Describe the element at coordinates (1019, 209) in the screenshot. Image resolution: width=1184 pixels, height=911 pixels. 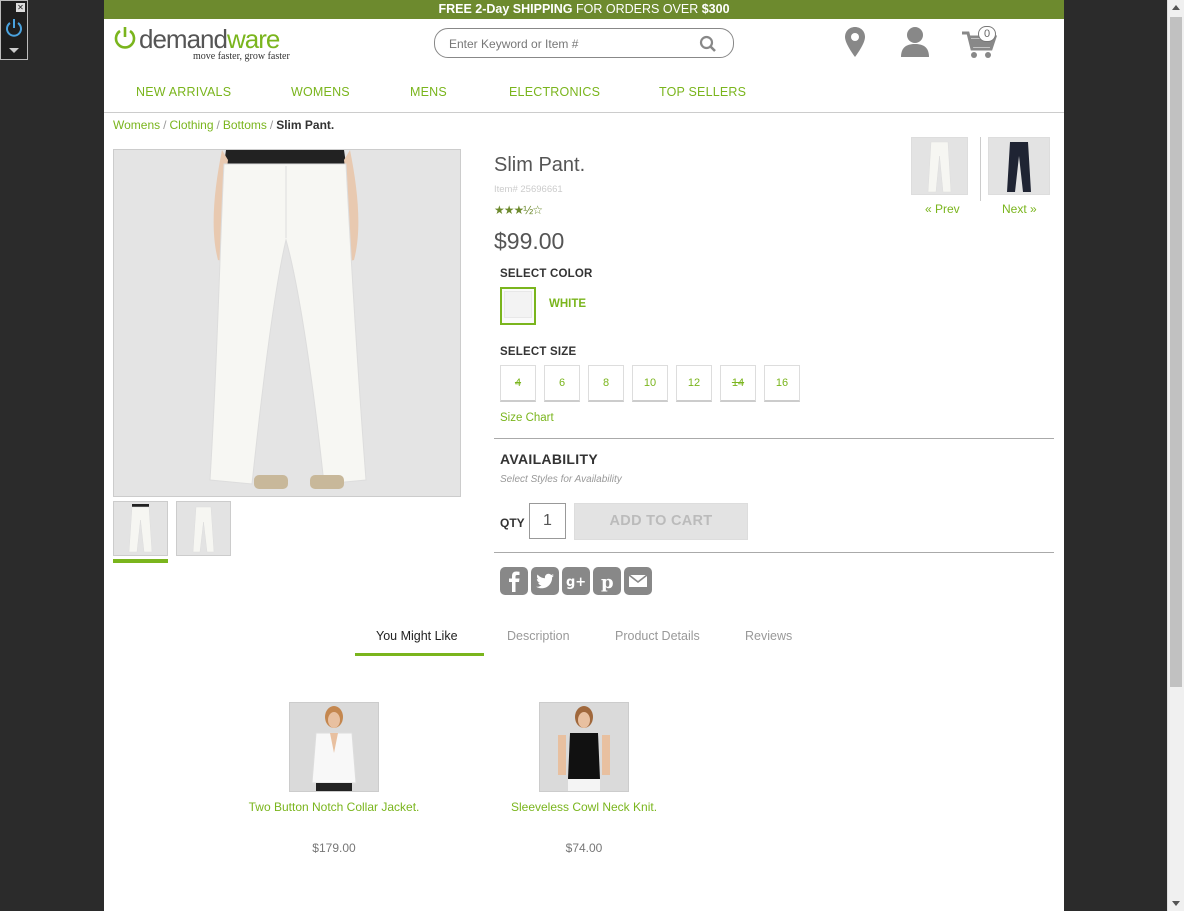
I see `next-product-link: Next »` at that location.